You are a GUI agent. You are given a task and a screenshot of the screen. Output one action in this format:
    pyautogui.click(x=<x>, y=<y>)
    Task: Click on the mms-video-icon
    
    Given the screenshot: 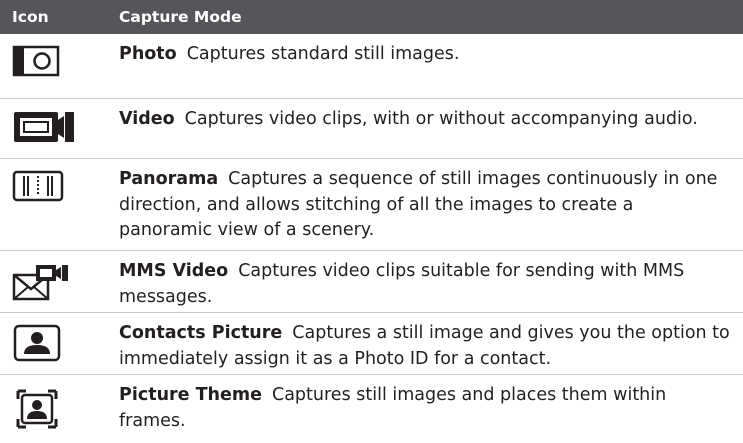 What is the action you would take?
    pyautogui.click(x=40, y=283)
    